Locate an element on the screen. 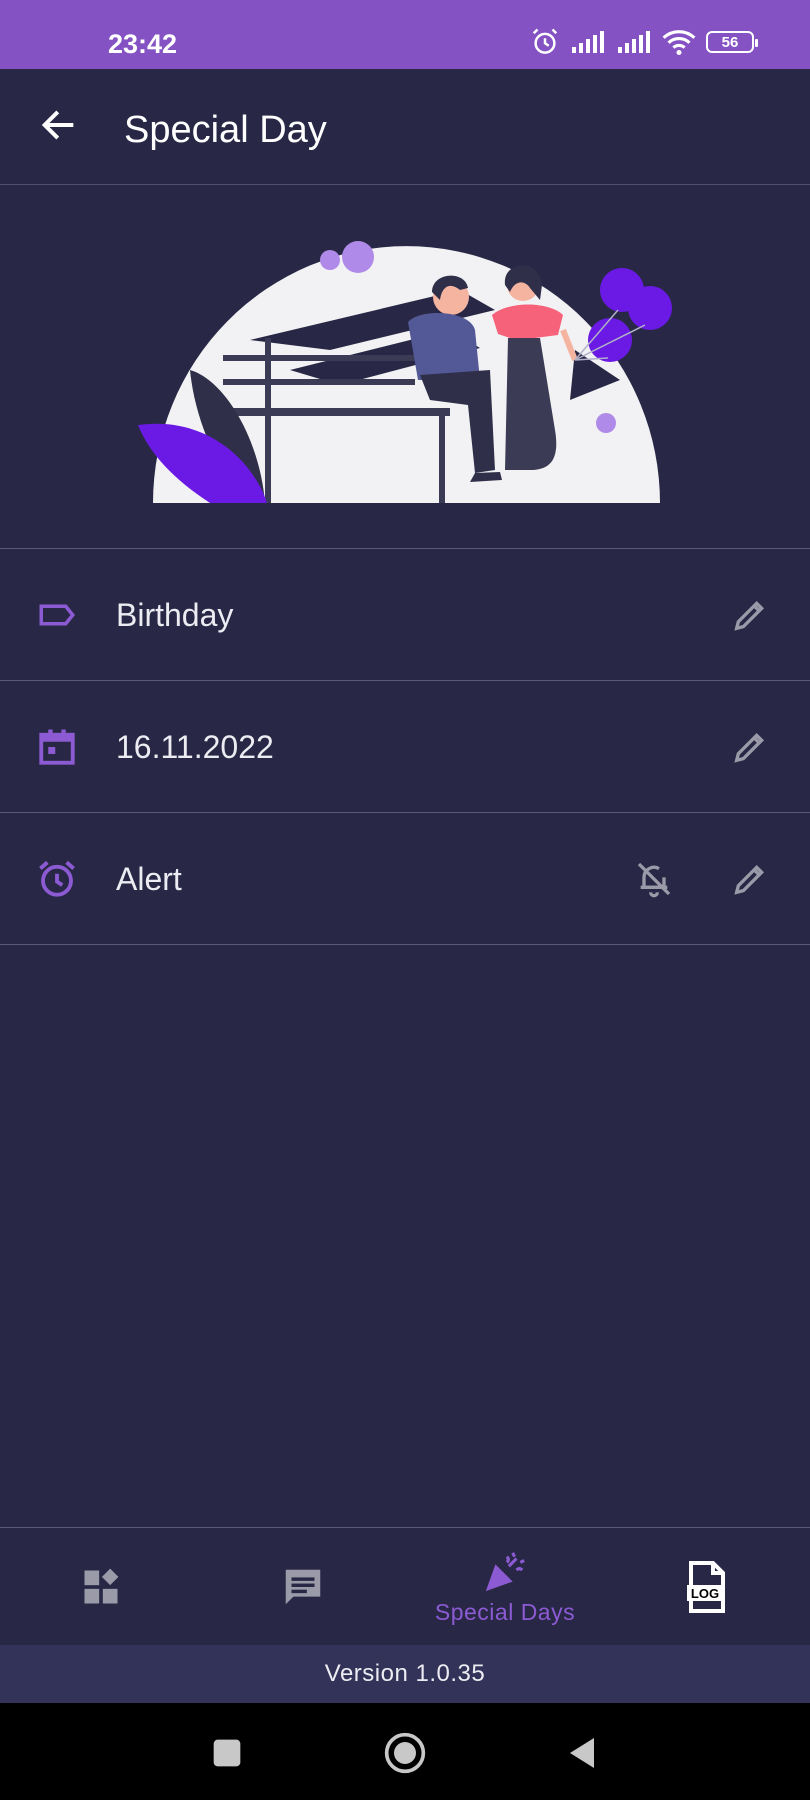  back-button is located at coordinates (58, 125).